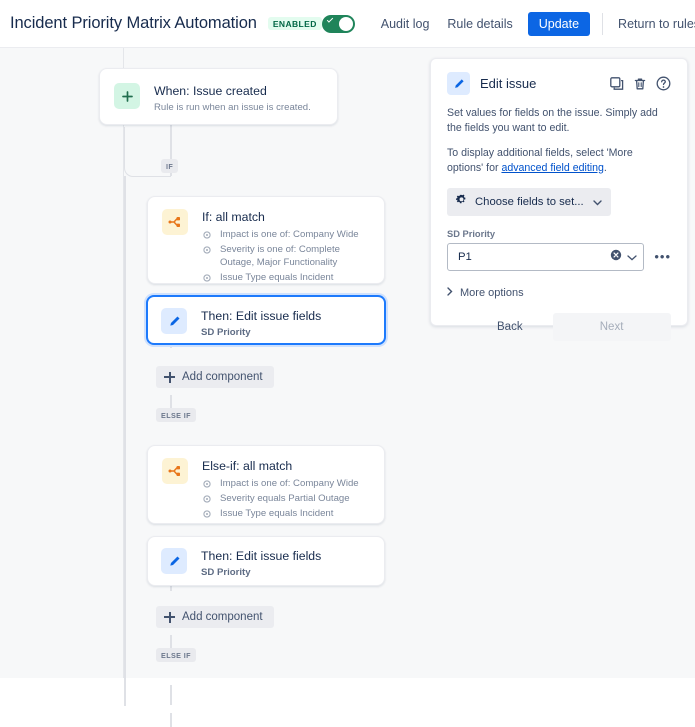  Describe the element at coordinates (133, 23) in the screenshot. I see `page-title: Incident Priority Matrix Automation` at that location.